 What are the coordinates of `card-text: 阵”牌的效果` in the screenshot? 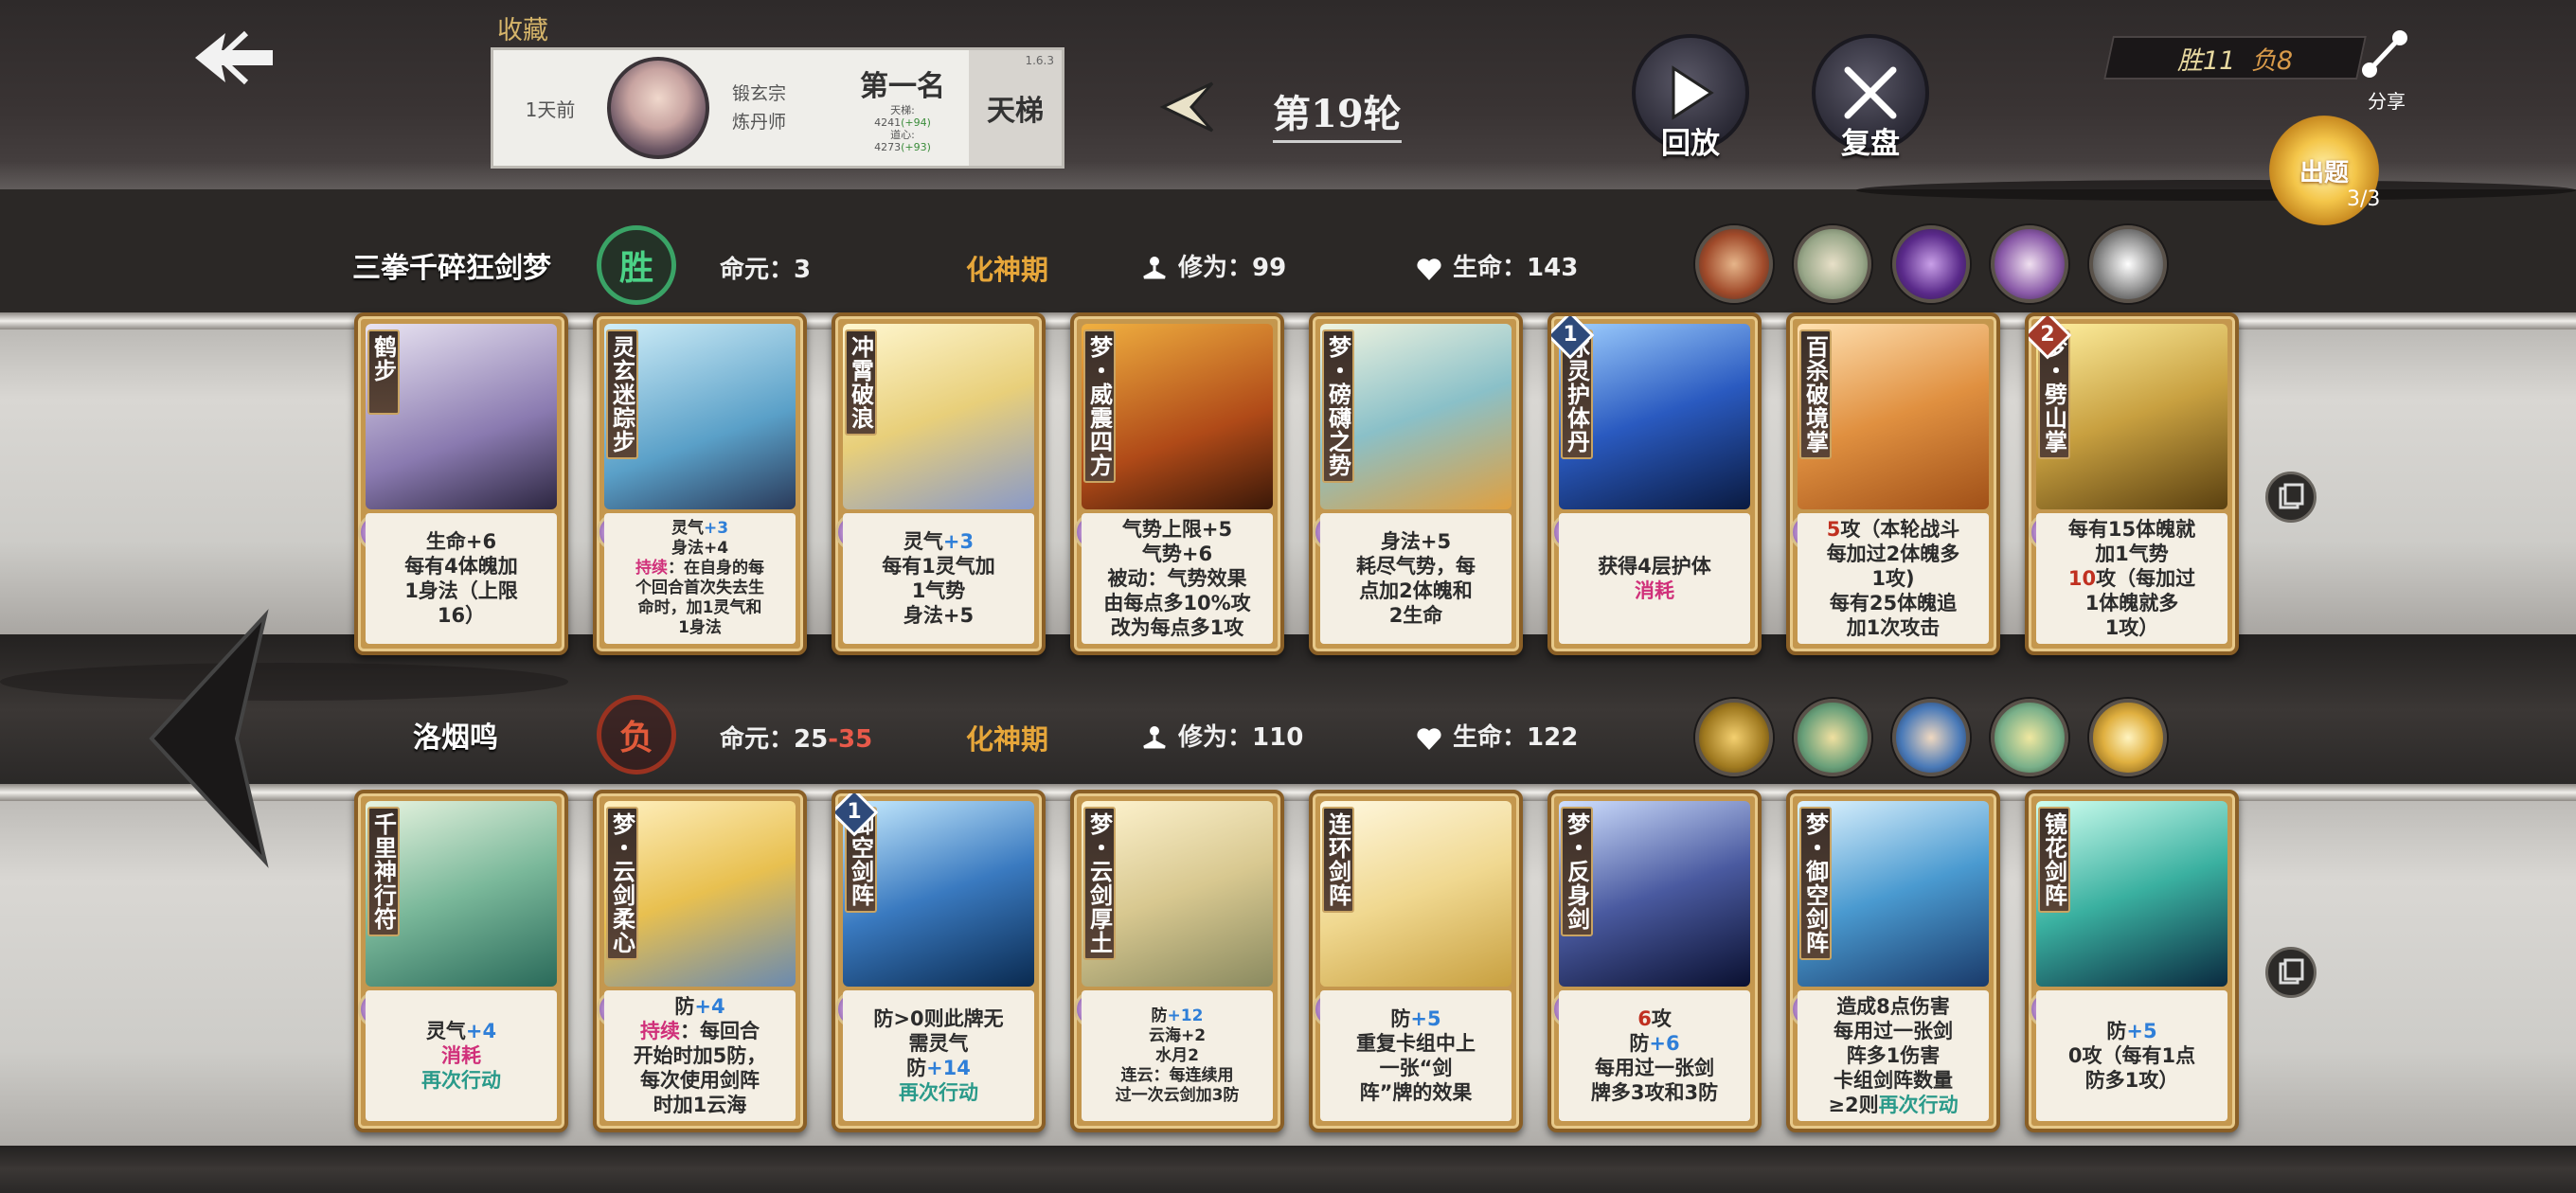 It's located at (1416, 1092).